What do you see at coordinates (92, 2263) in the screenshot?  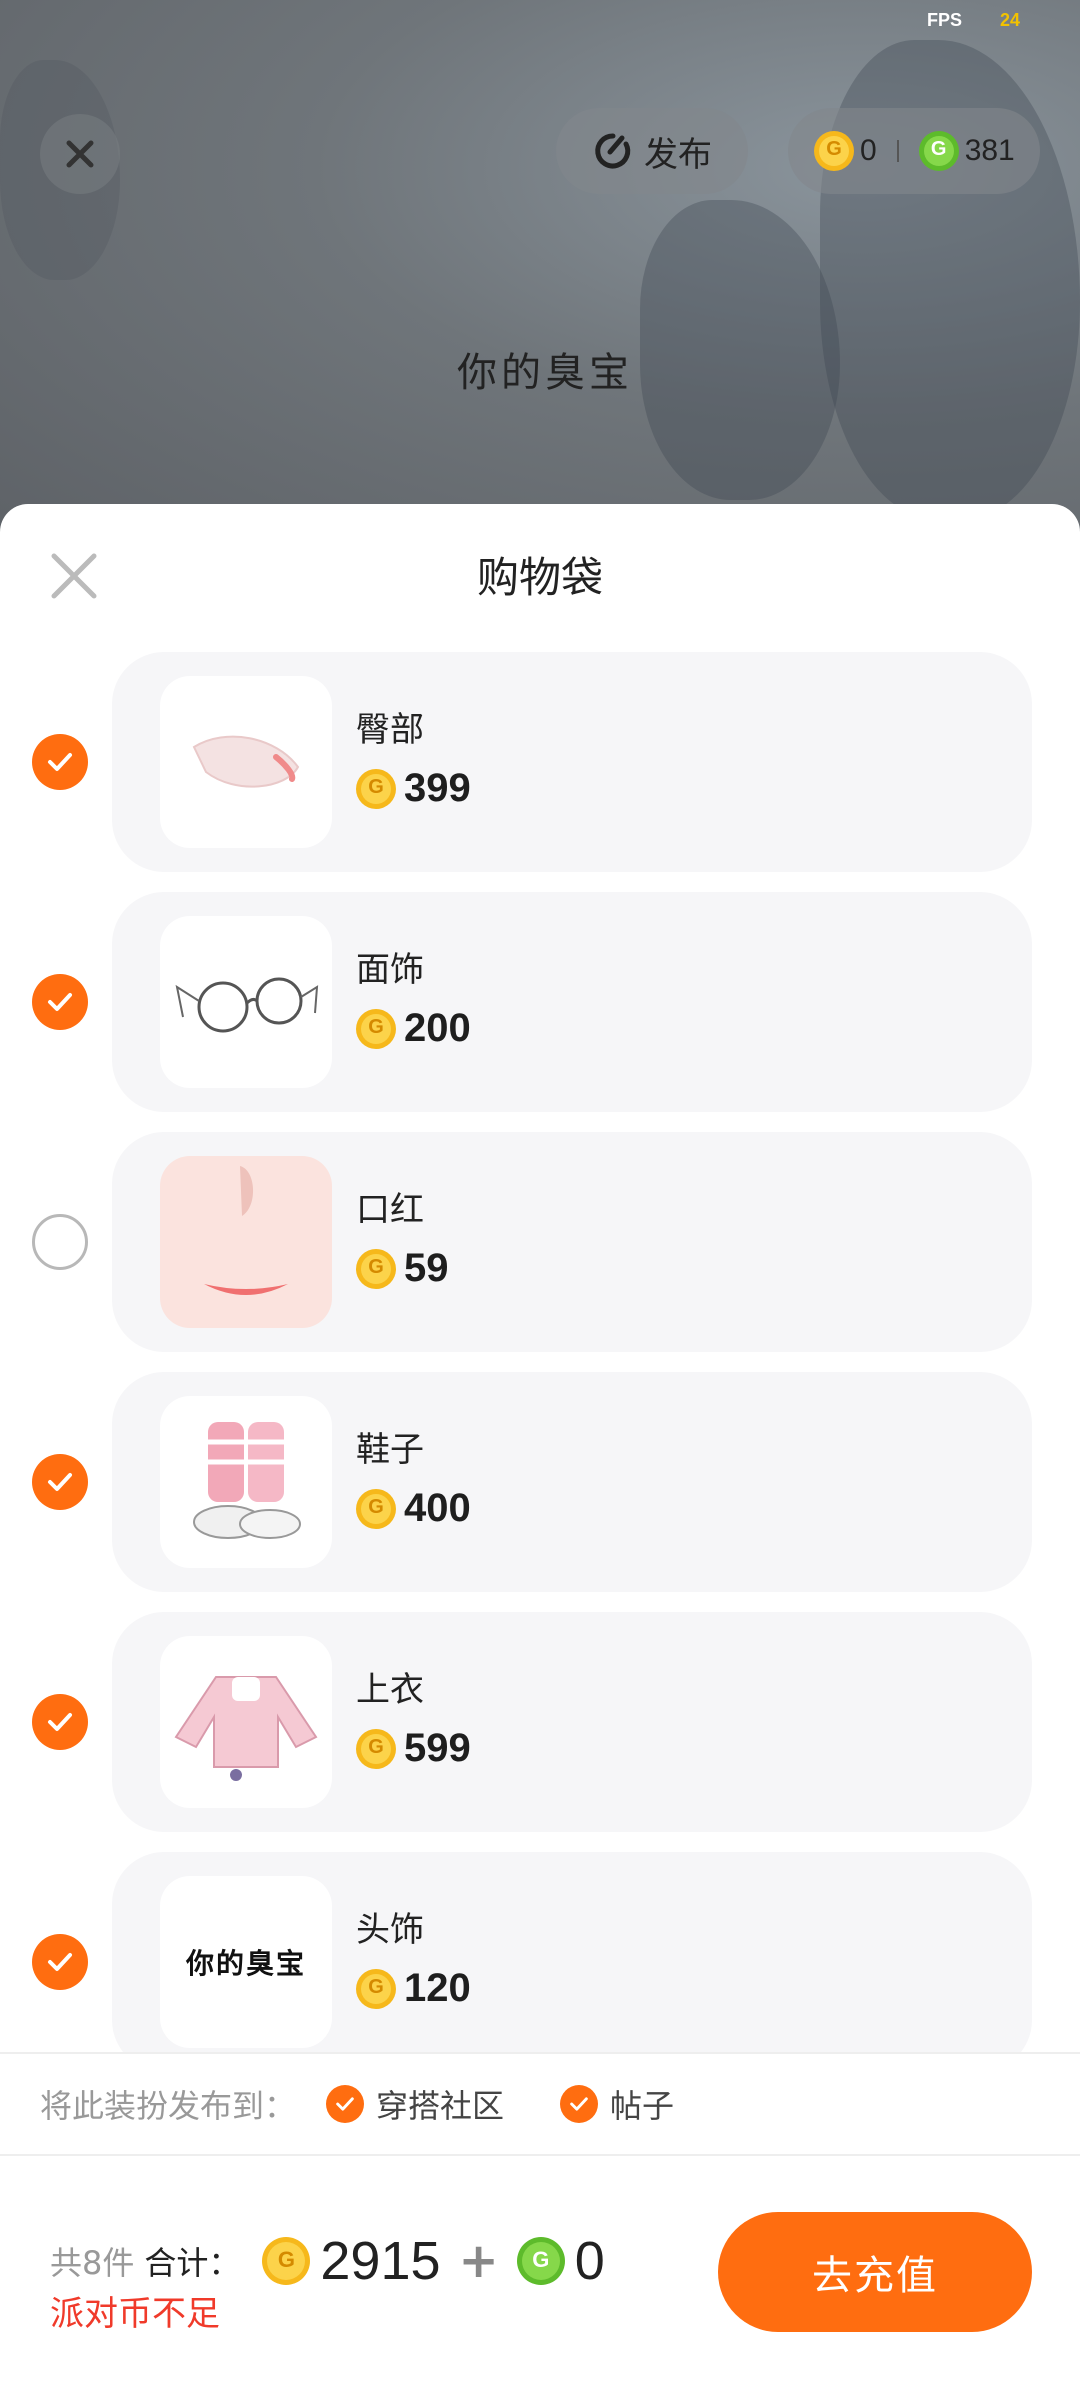 I see `item-count: 共8件` at bounding box center [92, 2263].